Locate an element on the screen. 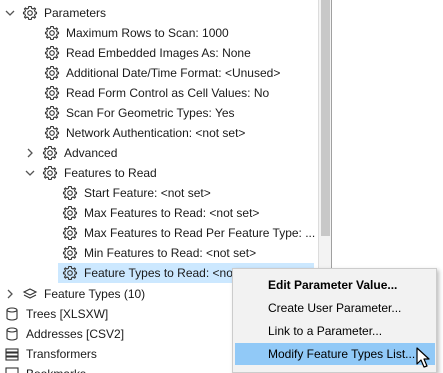 Image resolution: width=443 pixels, height=373 pixels. tree-node-parameters: Parameters is located at coordinates (55, 13).